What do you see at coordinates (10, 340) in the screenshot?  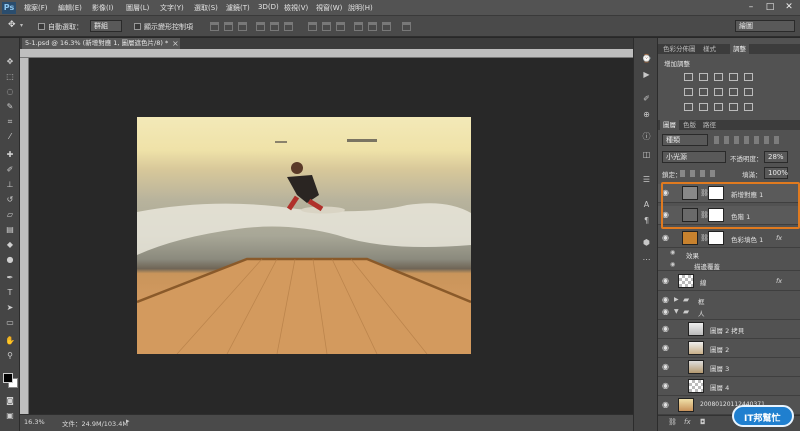 I see `hand-tool-icon: ✋` at bounding box center [10, 340].